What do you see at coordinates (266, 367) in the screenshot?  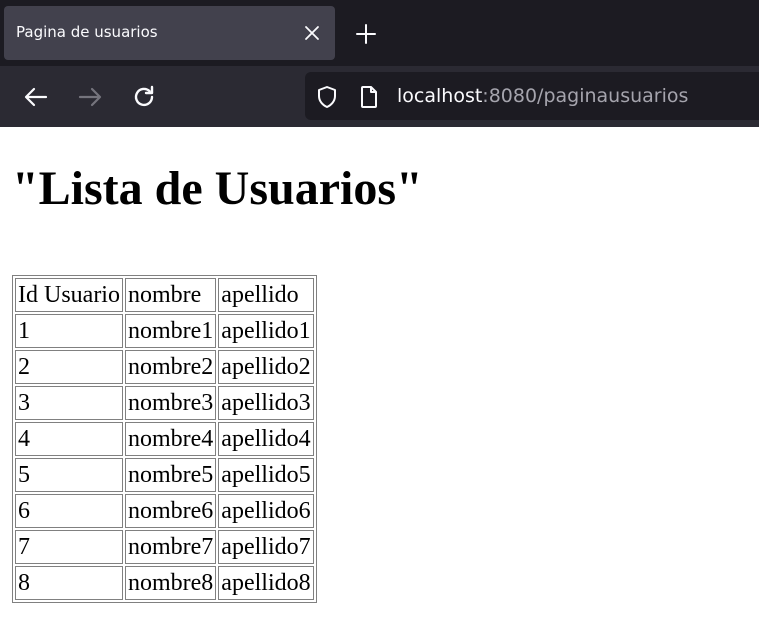 I see `table-cell: apellido2` at bounding box center [266, 367].